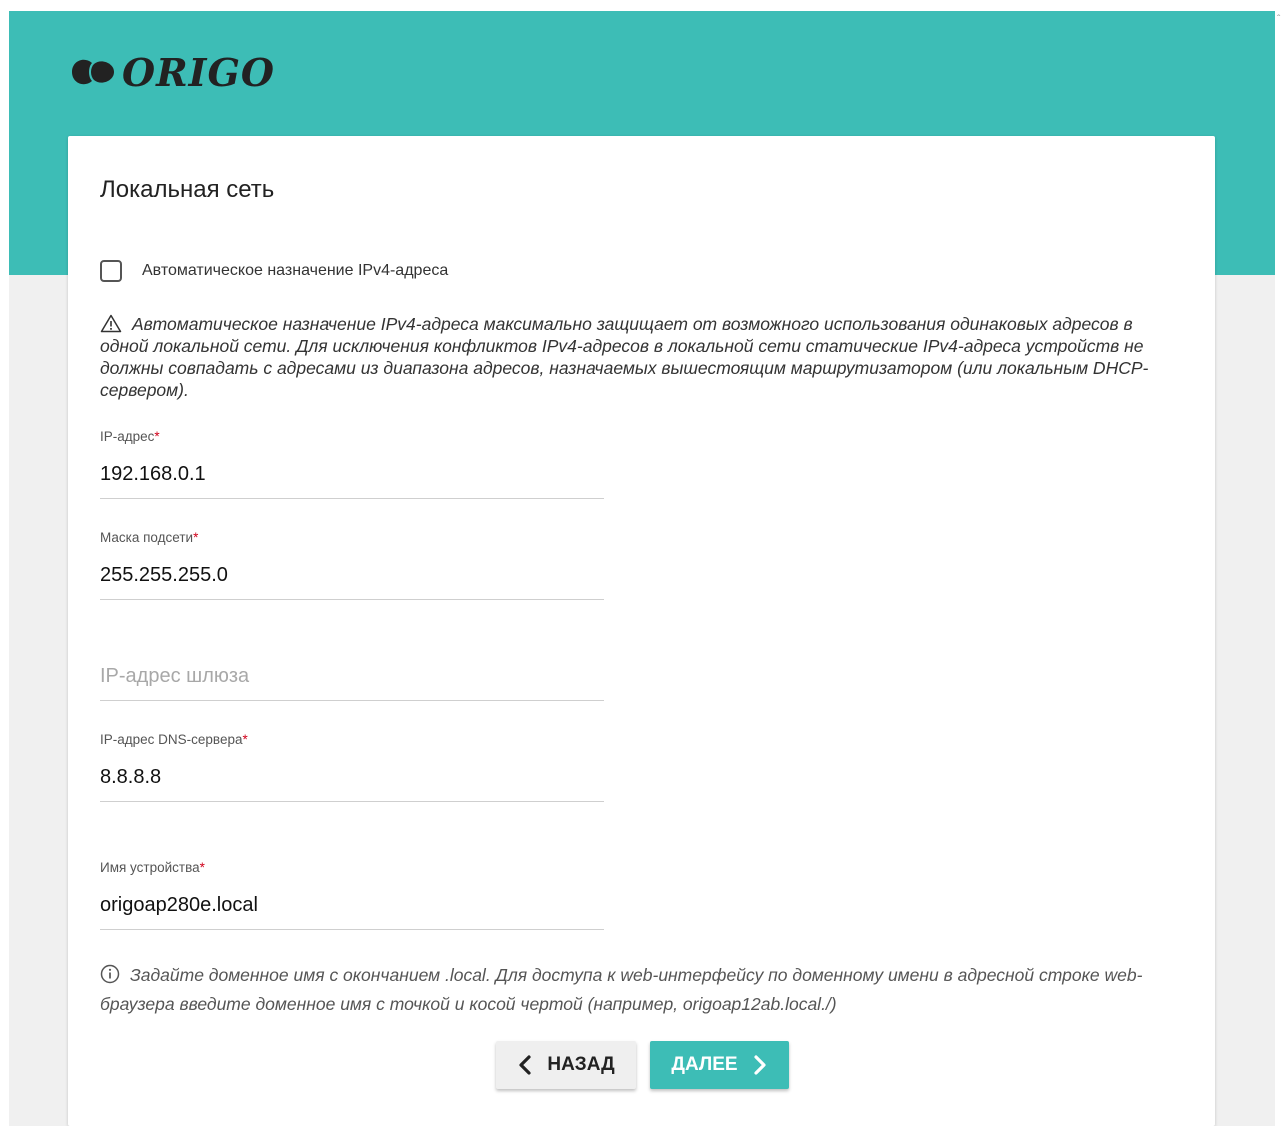 The width and height of the screenshot is (1282, 1126). What do you see at coordinates (352, 907) in the screenshot?
I see `device-name-input: origoap280e.local` at bounding box center [352, 907].